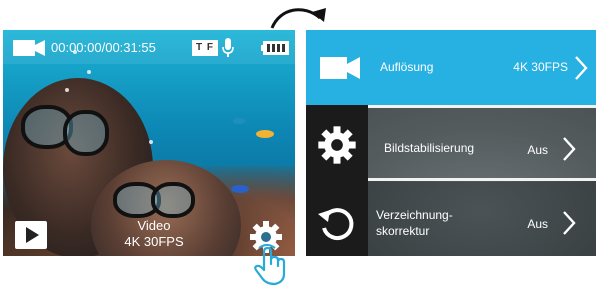 This screenshot has height=286, width=596. I want to click on playback-button, so click(31, 235).